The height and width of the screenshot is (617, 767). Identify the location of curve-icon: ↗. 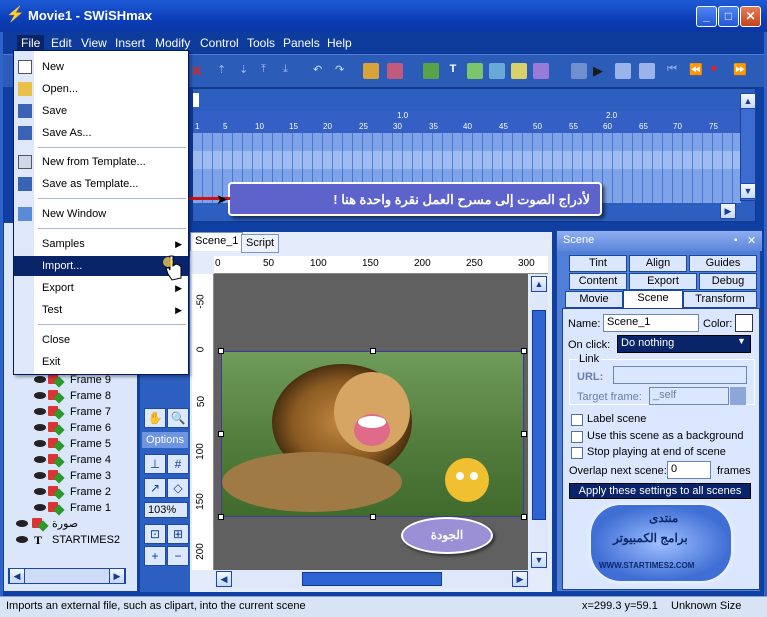
(155, 488).